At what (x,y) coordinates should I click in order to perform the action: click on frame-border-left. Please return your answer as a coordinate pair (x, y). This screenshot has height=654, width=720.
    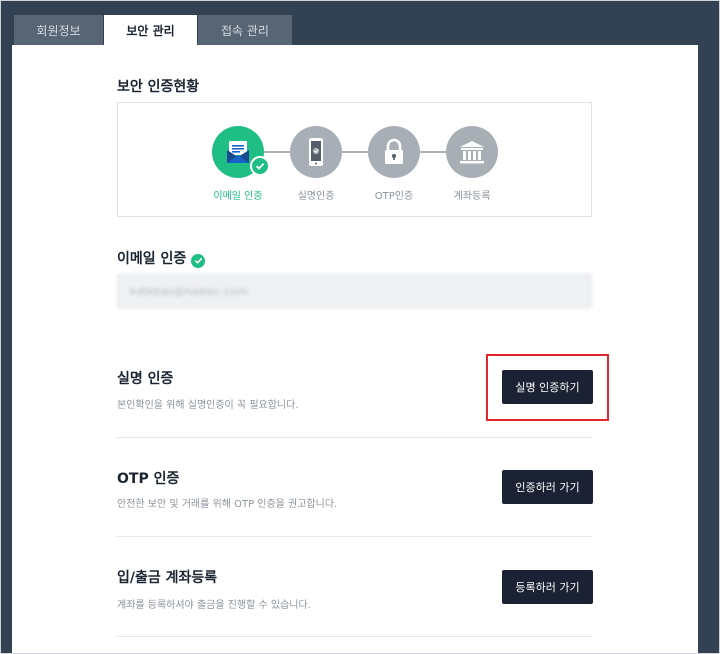
    Looking at the image, I should click on (6, 349).